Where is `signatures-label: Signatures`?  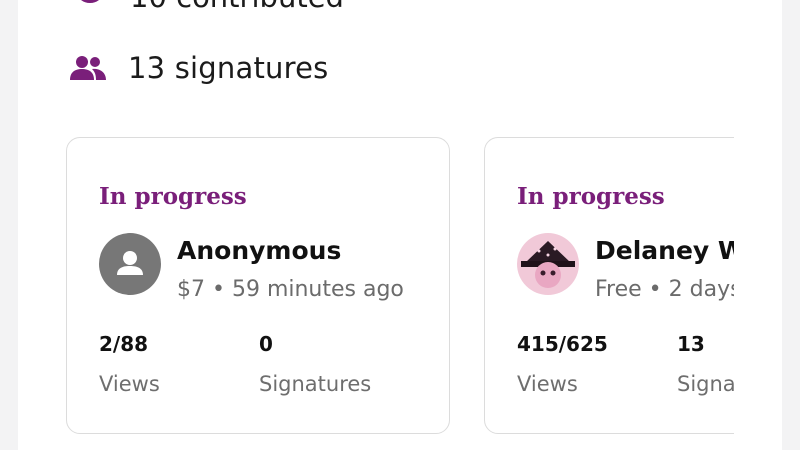 signatures-label: Signatures is located at coordinates (315, 384).